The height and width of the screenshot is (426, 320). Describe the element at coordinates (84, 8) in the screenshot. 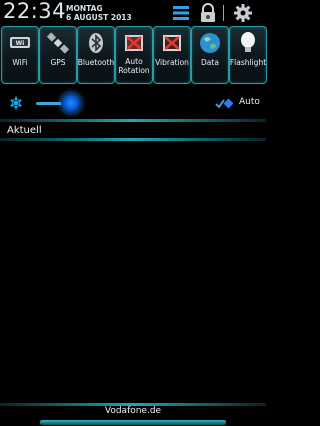

I see `weekday: MONTAG` at that location.